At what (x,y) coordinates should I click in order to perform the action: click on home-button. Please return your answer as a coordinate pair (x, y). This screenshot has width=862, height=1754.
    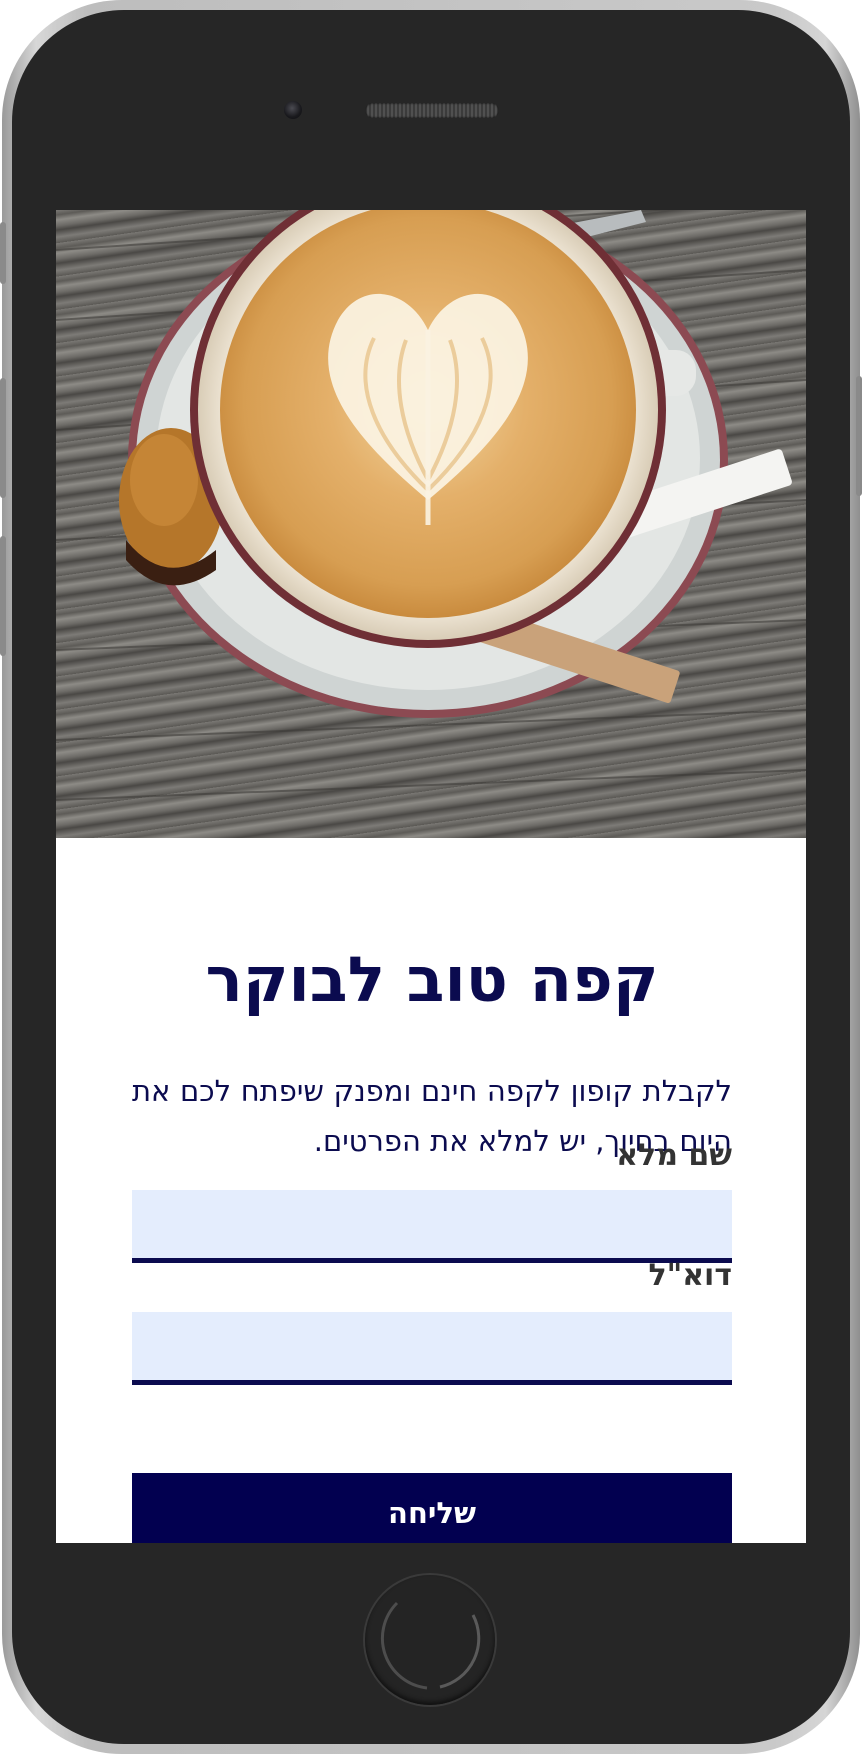
    Looking at the image, I should click on (430, 1640).